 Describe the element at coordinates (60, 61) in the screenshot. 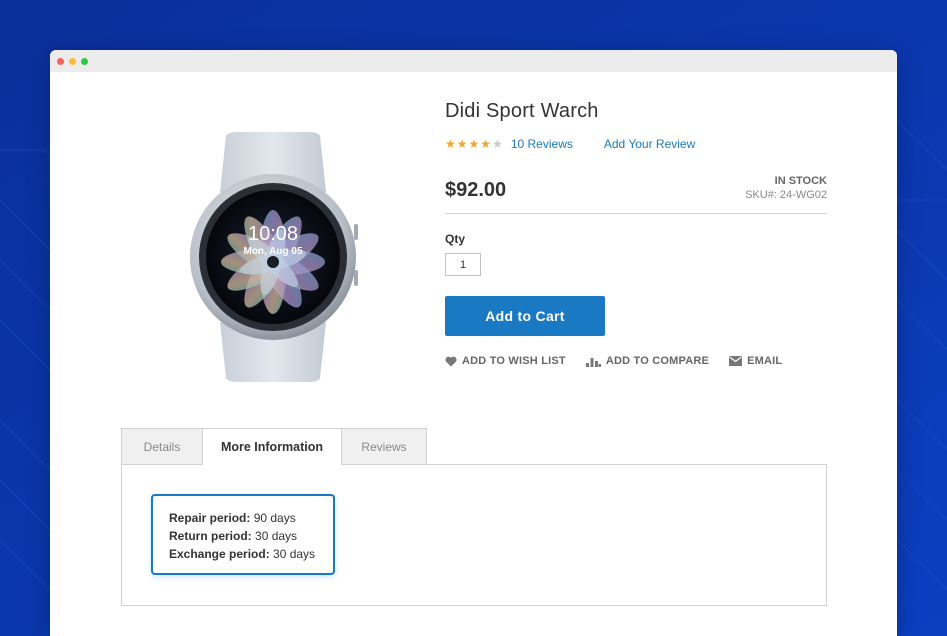

I see `close-window-button` at that location.